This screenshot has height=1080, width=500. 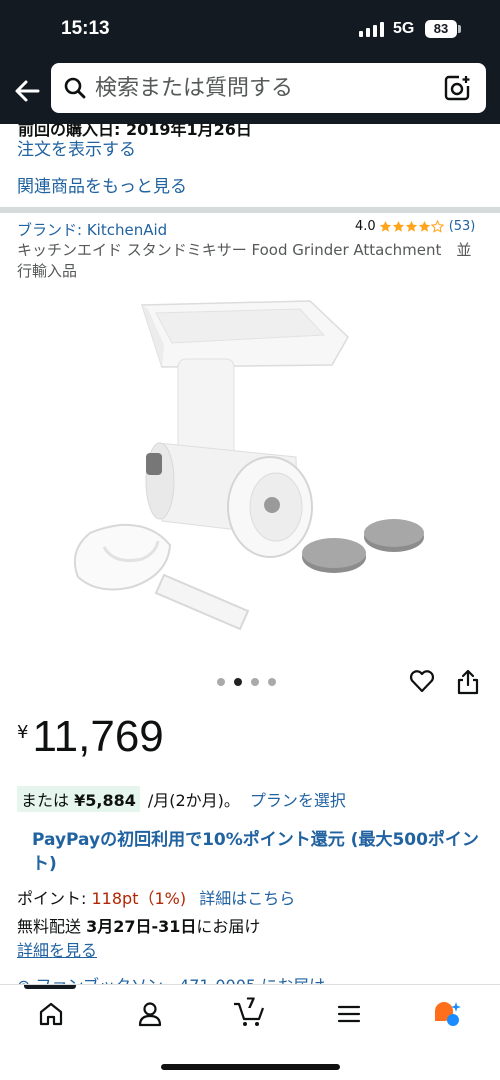 I want to click on view-order-link: 注文を表示する, so click(x=76, y=147).